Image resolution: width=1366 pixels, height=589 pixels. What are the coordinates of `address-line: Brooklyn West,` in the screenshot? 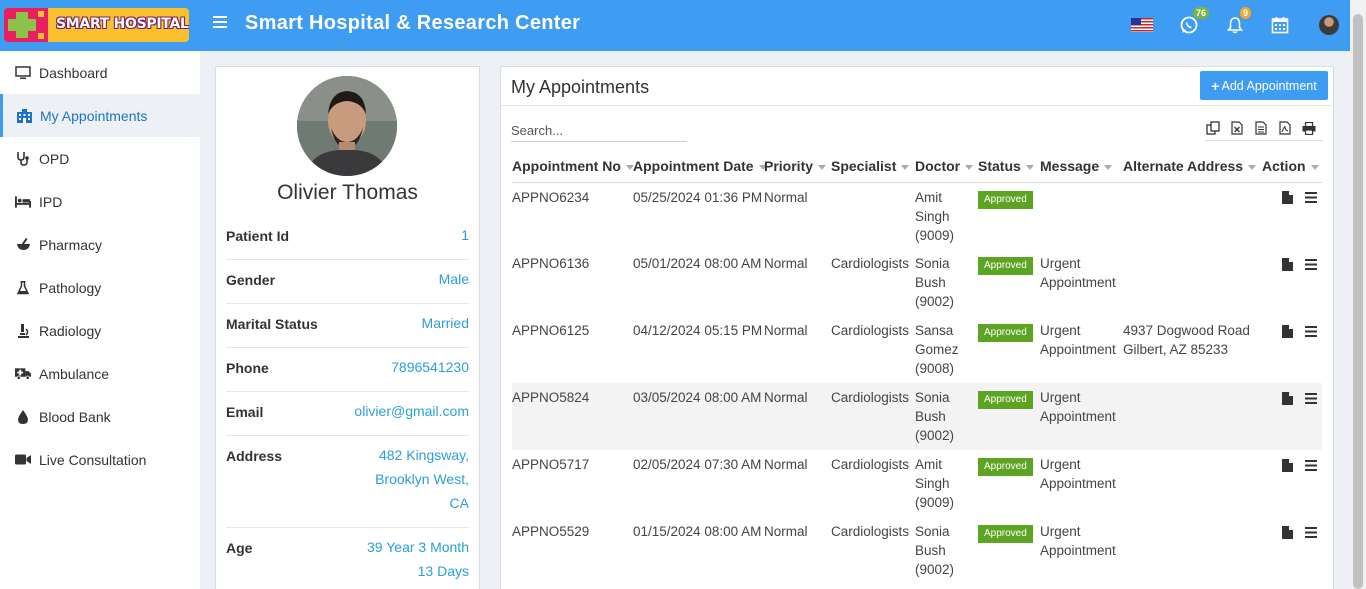 It's located at (422, 479).